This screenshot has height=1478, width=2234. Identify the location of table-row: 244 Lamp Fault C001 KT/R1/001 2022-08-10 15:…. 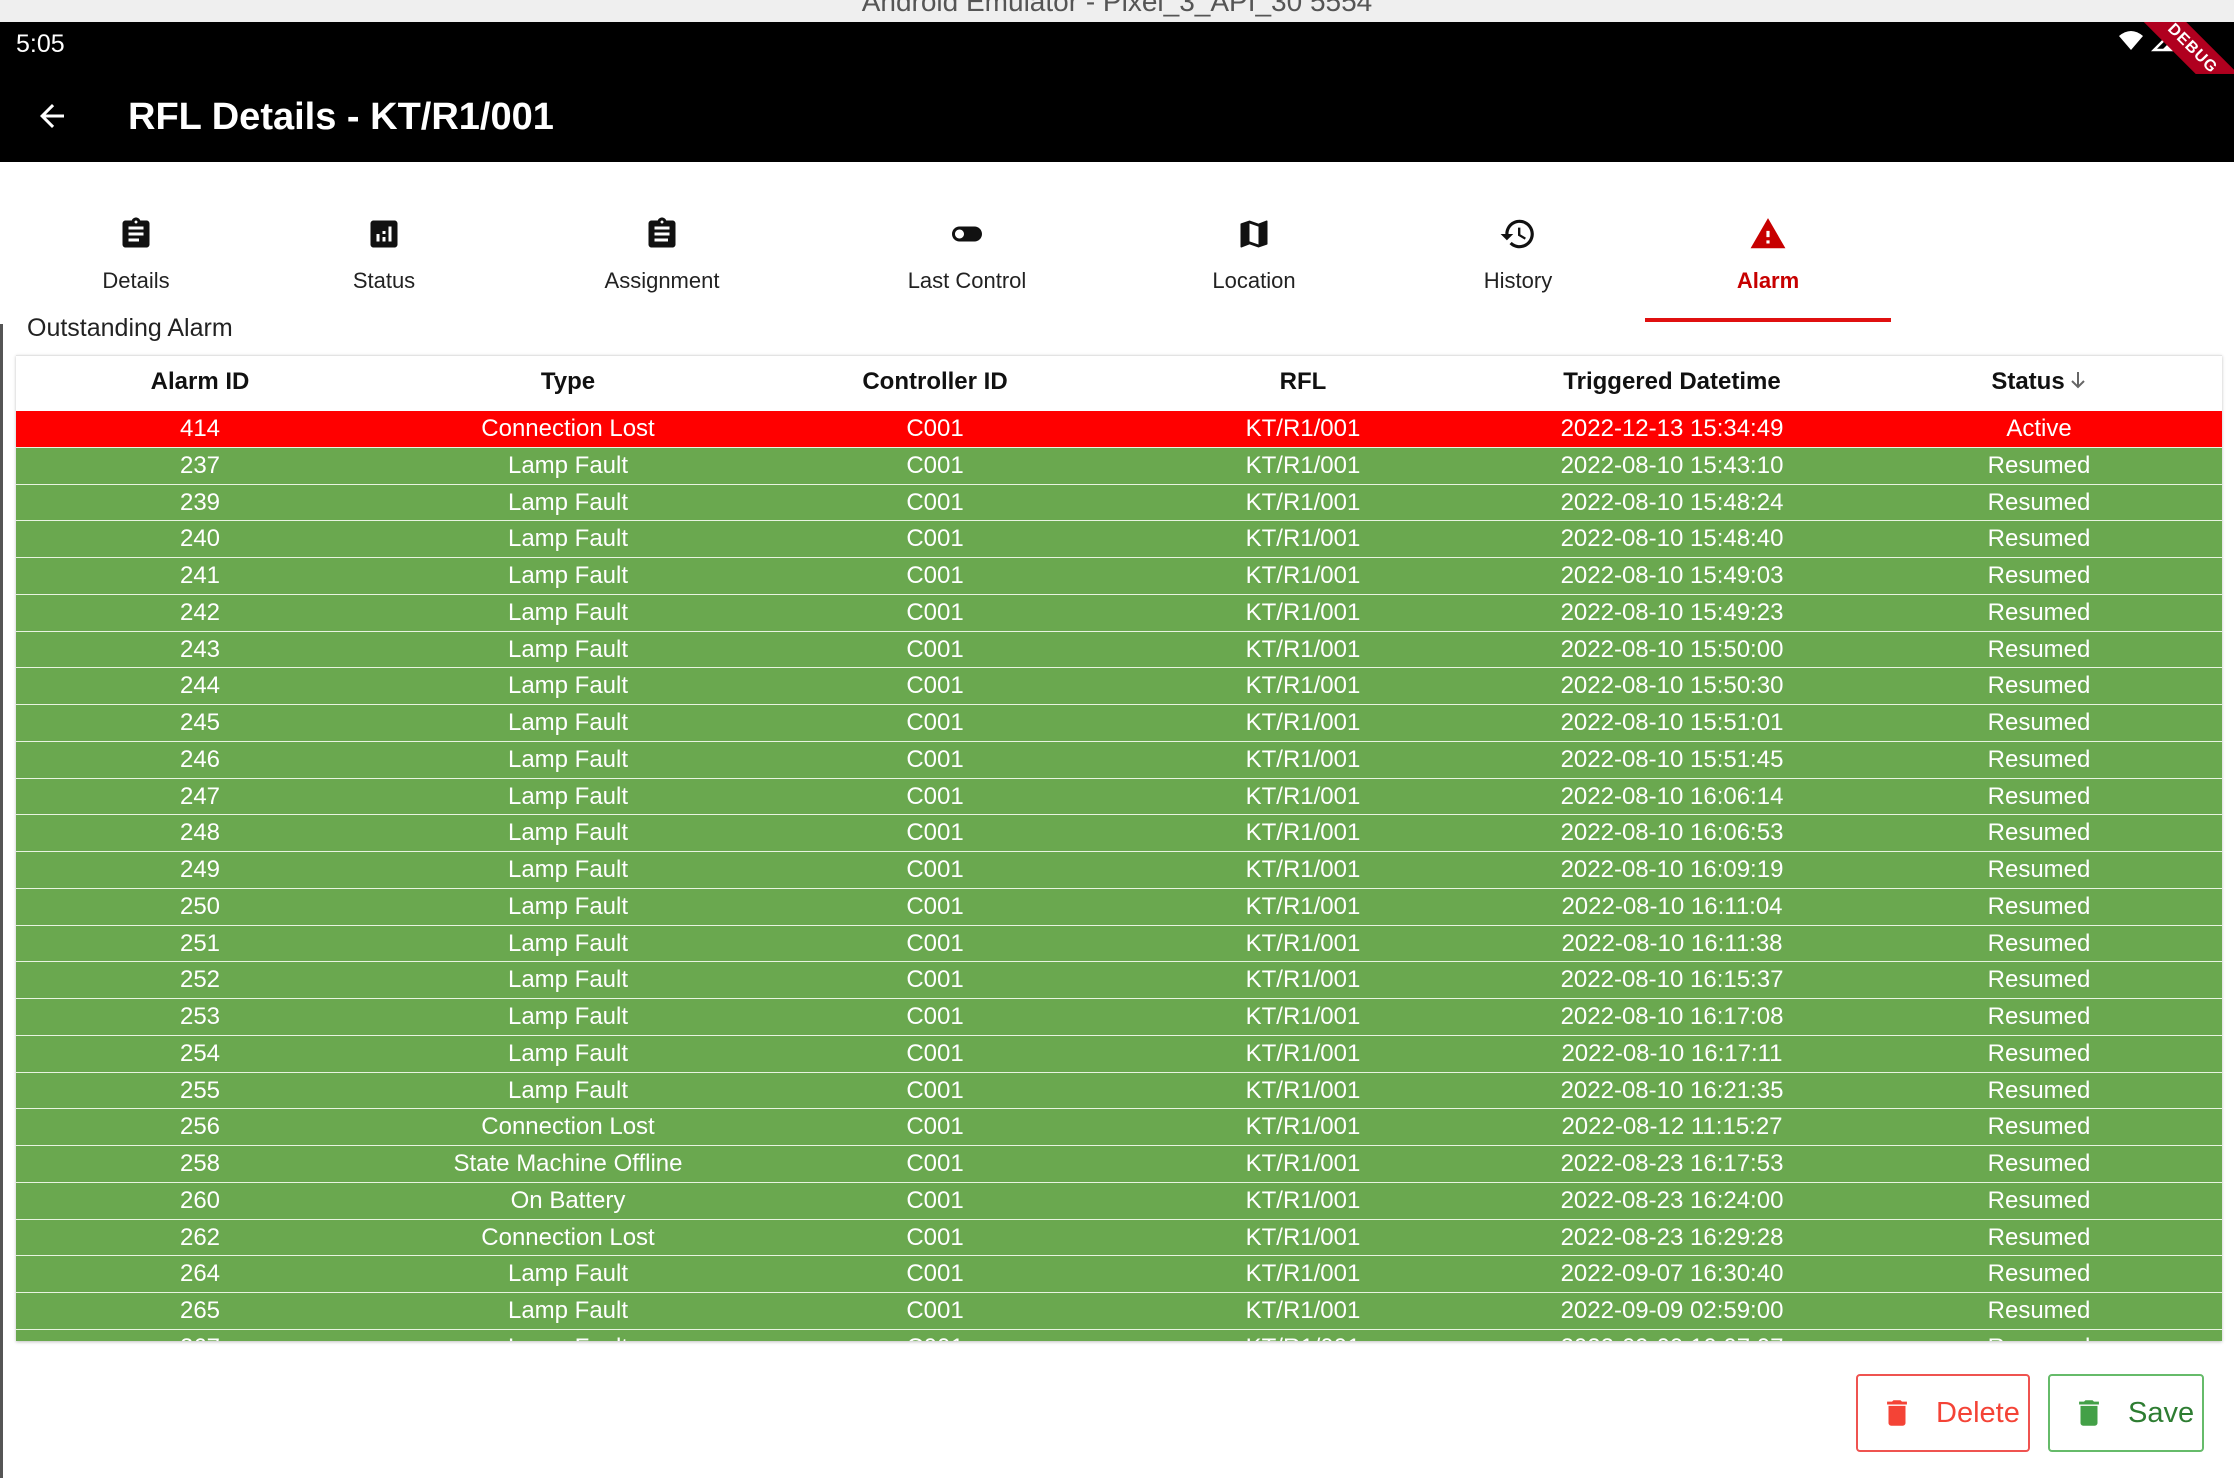
(1119, 686).